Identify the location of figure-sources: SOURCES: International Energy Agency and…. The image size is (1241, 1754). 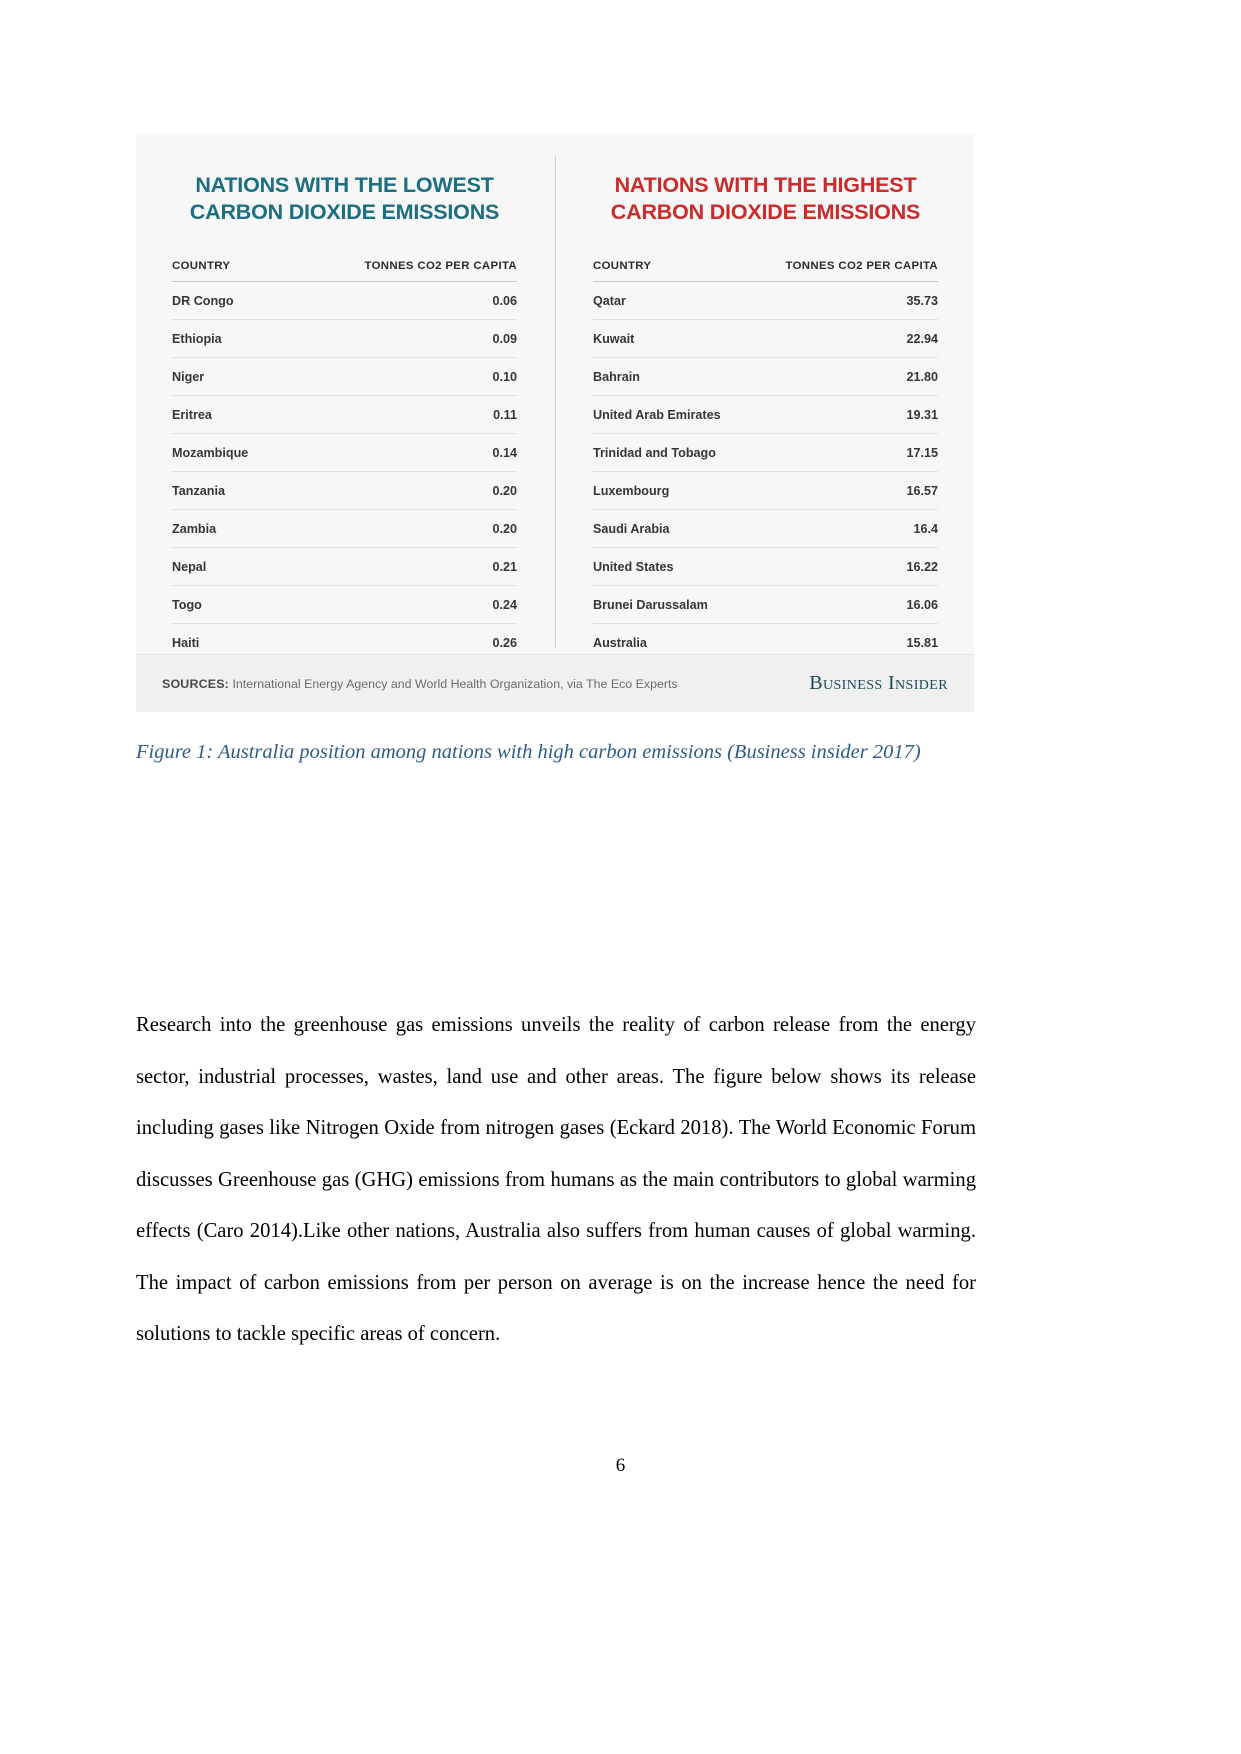
(420, 684).